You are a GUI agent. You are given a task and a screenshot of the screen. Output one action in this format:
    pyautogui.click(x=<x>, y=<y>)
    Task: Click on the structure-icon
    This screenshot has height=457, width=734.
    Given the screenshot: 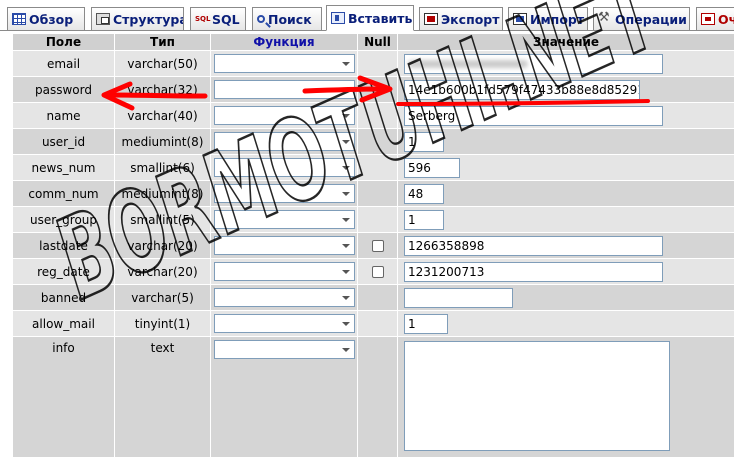 What is the action you would take?
    pyautogui.click(x=103, y=19)
    